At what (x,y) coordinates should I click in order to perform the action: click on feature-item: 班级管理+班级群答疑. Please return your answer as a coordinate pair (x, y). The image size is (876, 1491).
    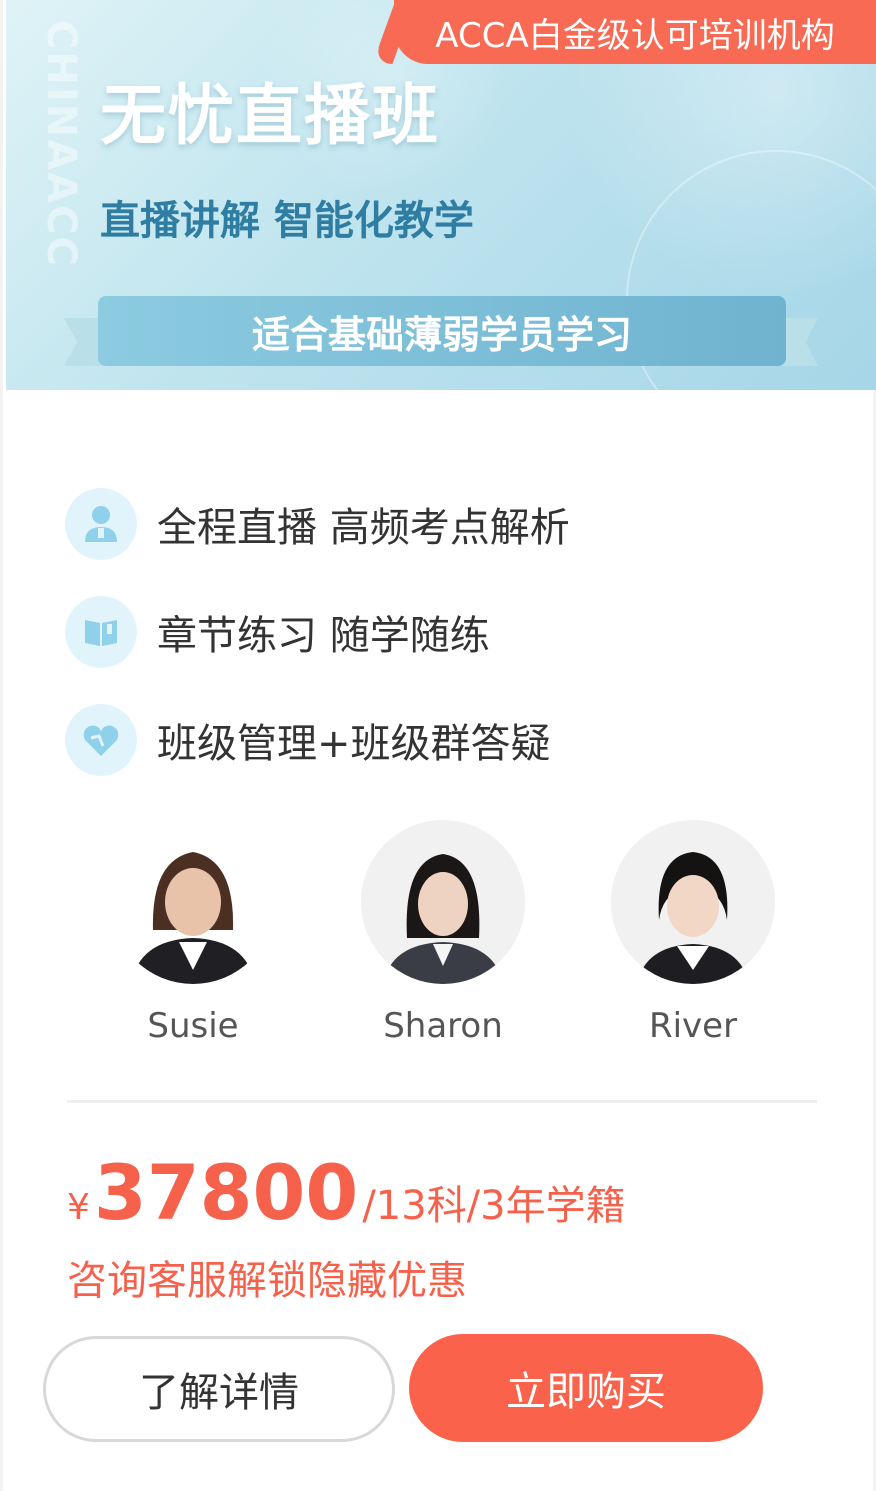
    Looking at the image, I should click on (445, 740).